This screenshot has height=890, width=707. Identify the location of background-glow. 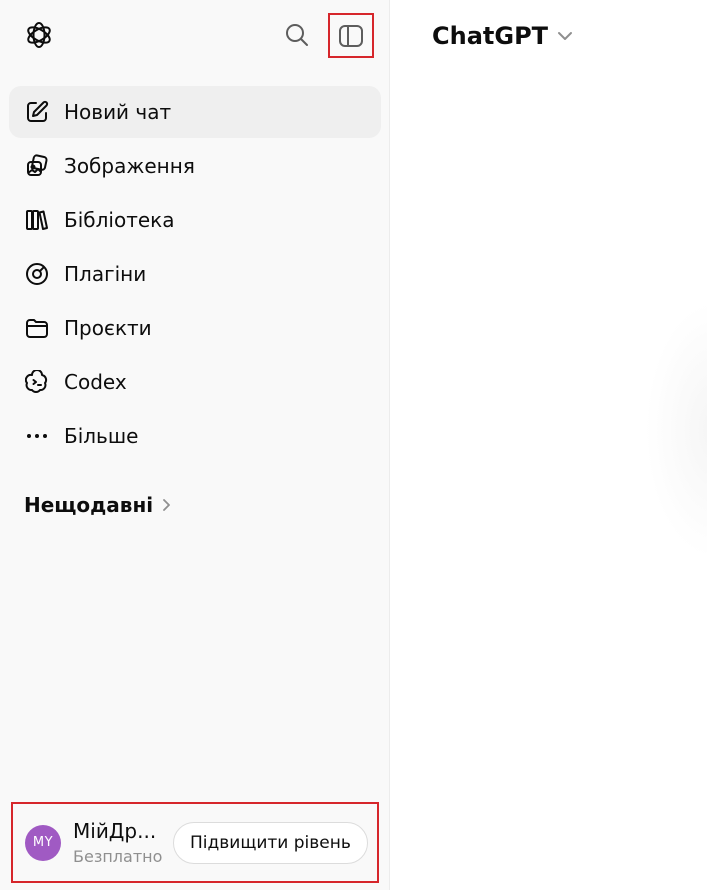
(676, 430).